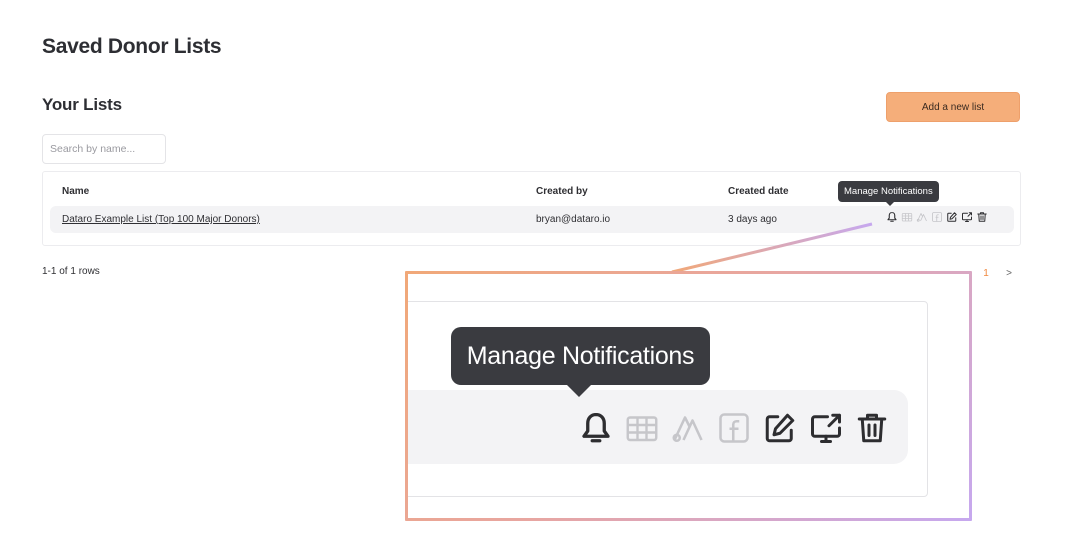  I want to click on section-title: Your Lists, so click(82, 104).